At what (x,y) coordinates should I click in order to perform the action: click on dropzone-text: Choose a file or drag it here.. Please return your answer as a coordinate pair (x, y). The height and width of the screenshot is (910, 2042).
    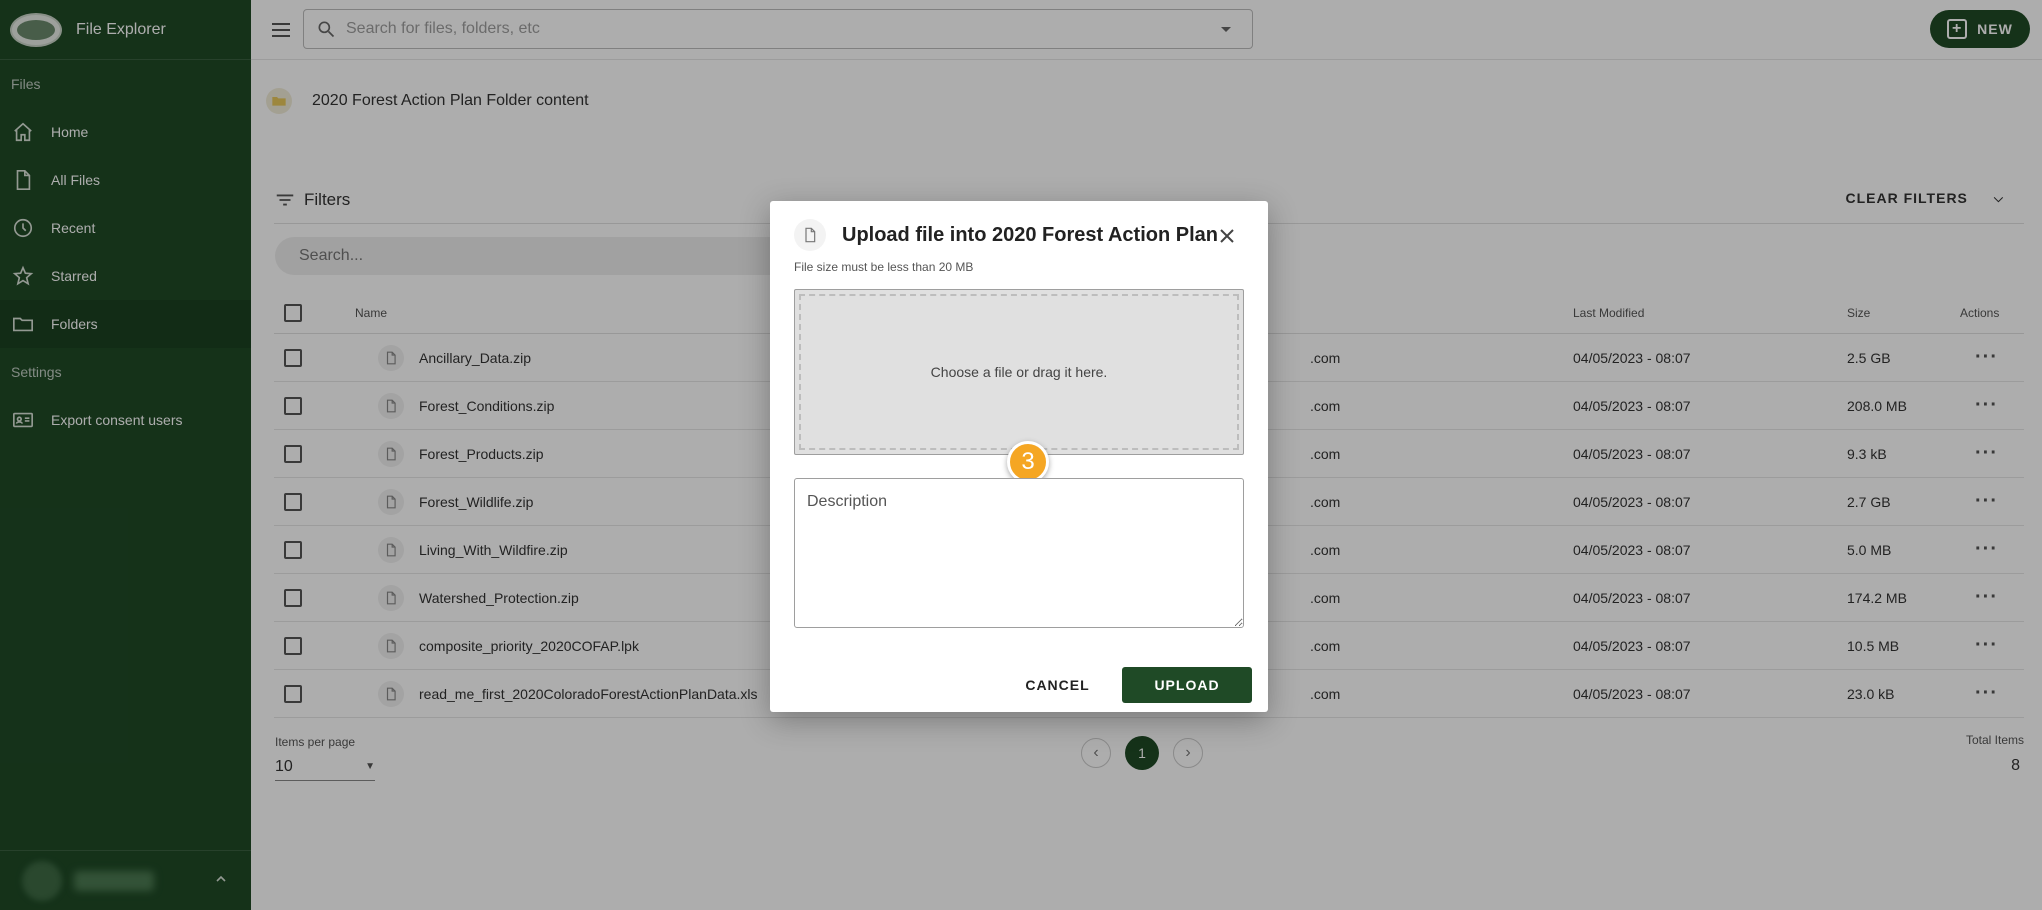
    Looking at the image, I should click on (1019, 372).